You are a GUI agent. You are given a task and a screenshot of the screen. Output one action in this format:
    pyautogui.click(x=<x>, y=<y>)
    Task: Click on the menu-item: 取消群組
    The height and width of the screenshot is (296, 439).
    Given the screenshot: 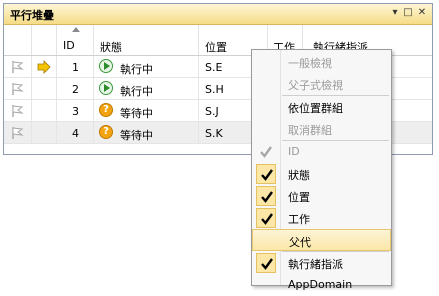 What is the action you would take?
    pyautogui.click(x=321, y=129)
    